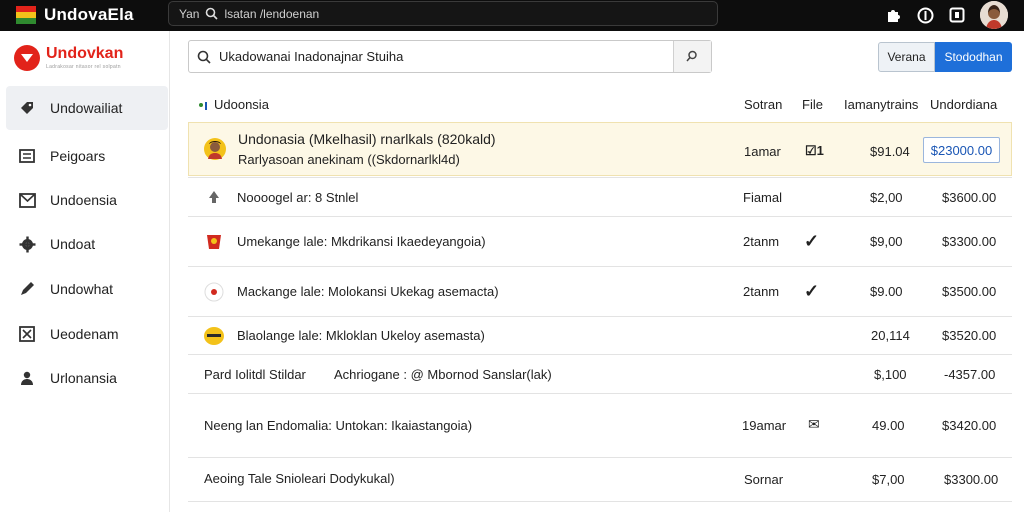 The height and width of the screenshot is (512, 1024). I want to click on mail-icon, so click(27, 200).